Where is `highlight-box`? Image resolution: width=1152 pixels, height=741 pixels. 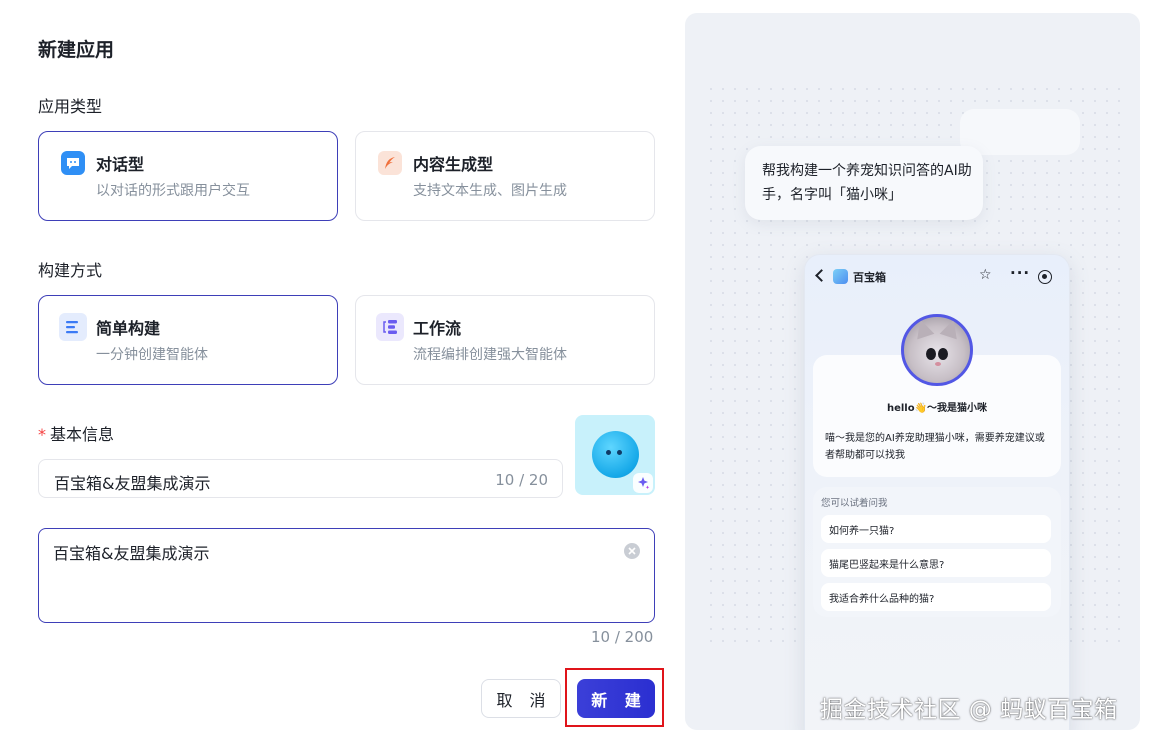
highlight-box is located at coordinates (614, 697).